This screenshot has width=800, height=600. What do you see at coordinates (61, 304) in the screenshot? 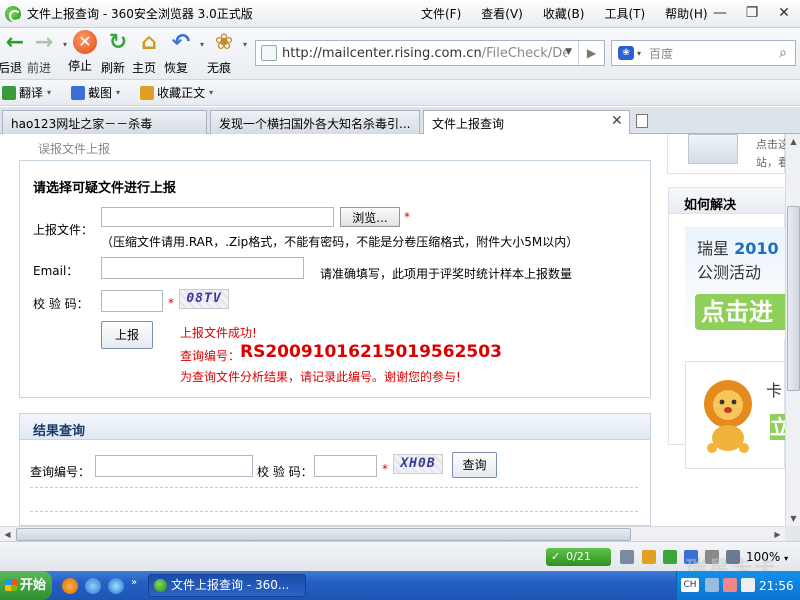
I see `captcha-label: 校 验 码：` at bounding box center [61, 304].